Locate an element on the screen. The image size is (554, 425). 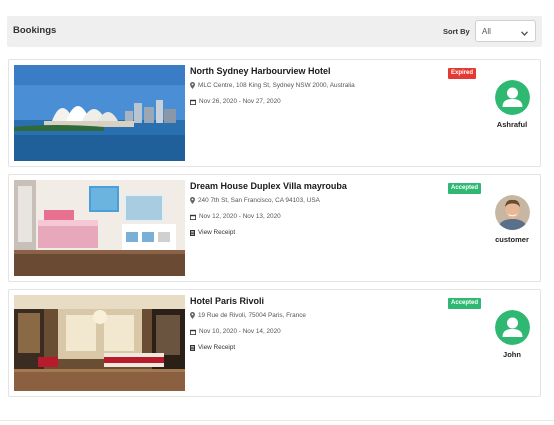
user-name: John is located at coordinates (512, 354).